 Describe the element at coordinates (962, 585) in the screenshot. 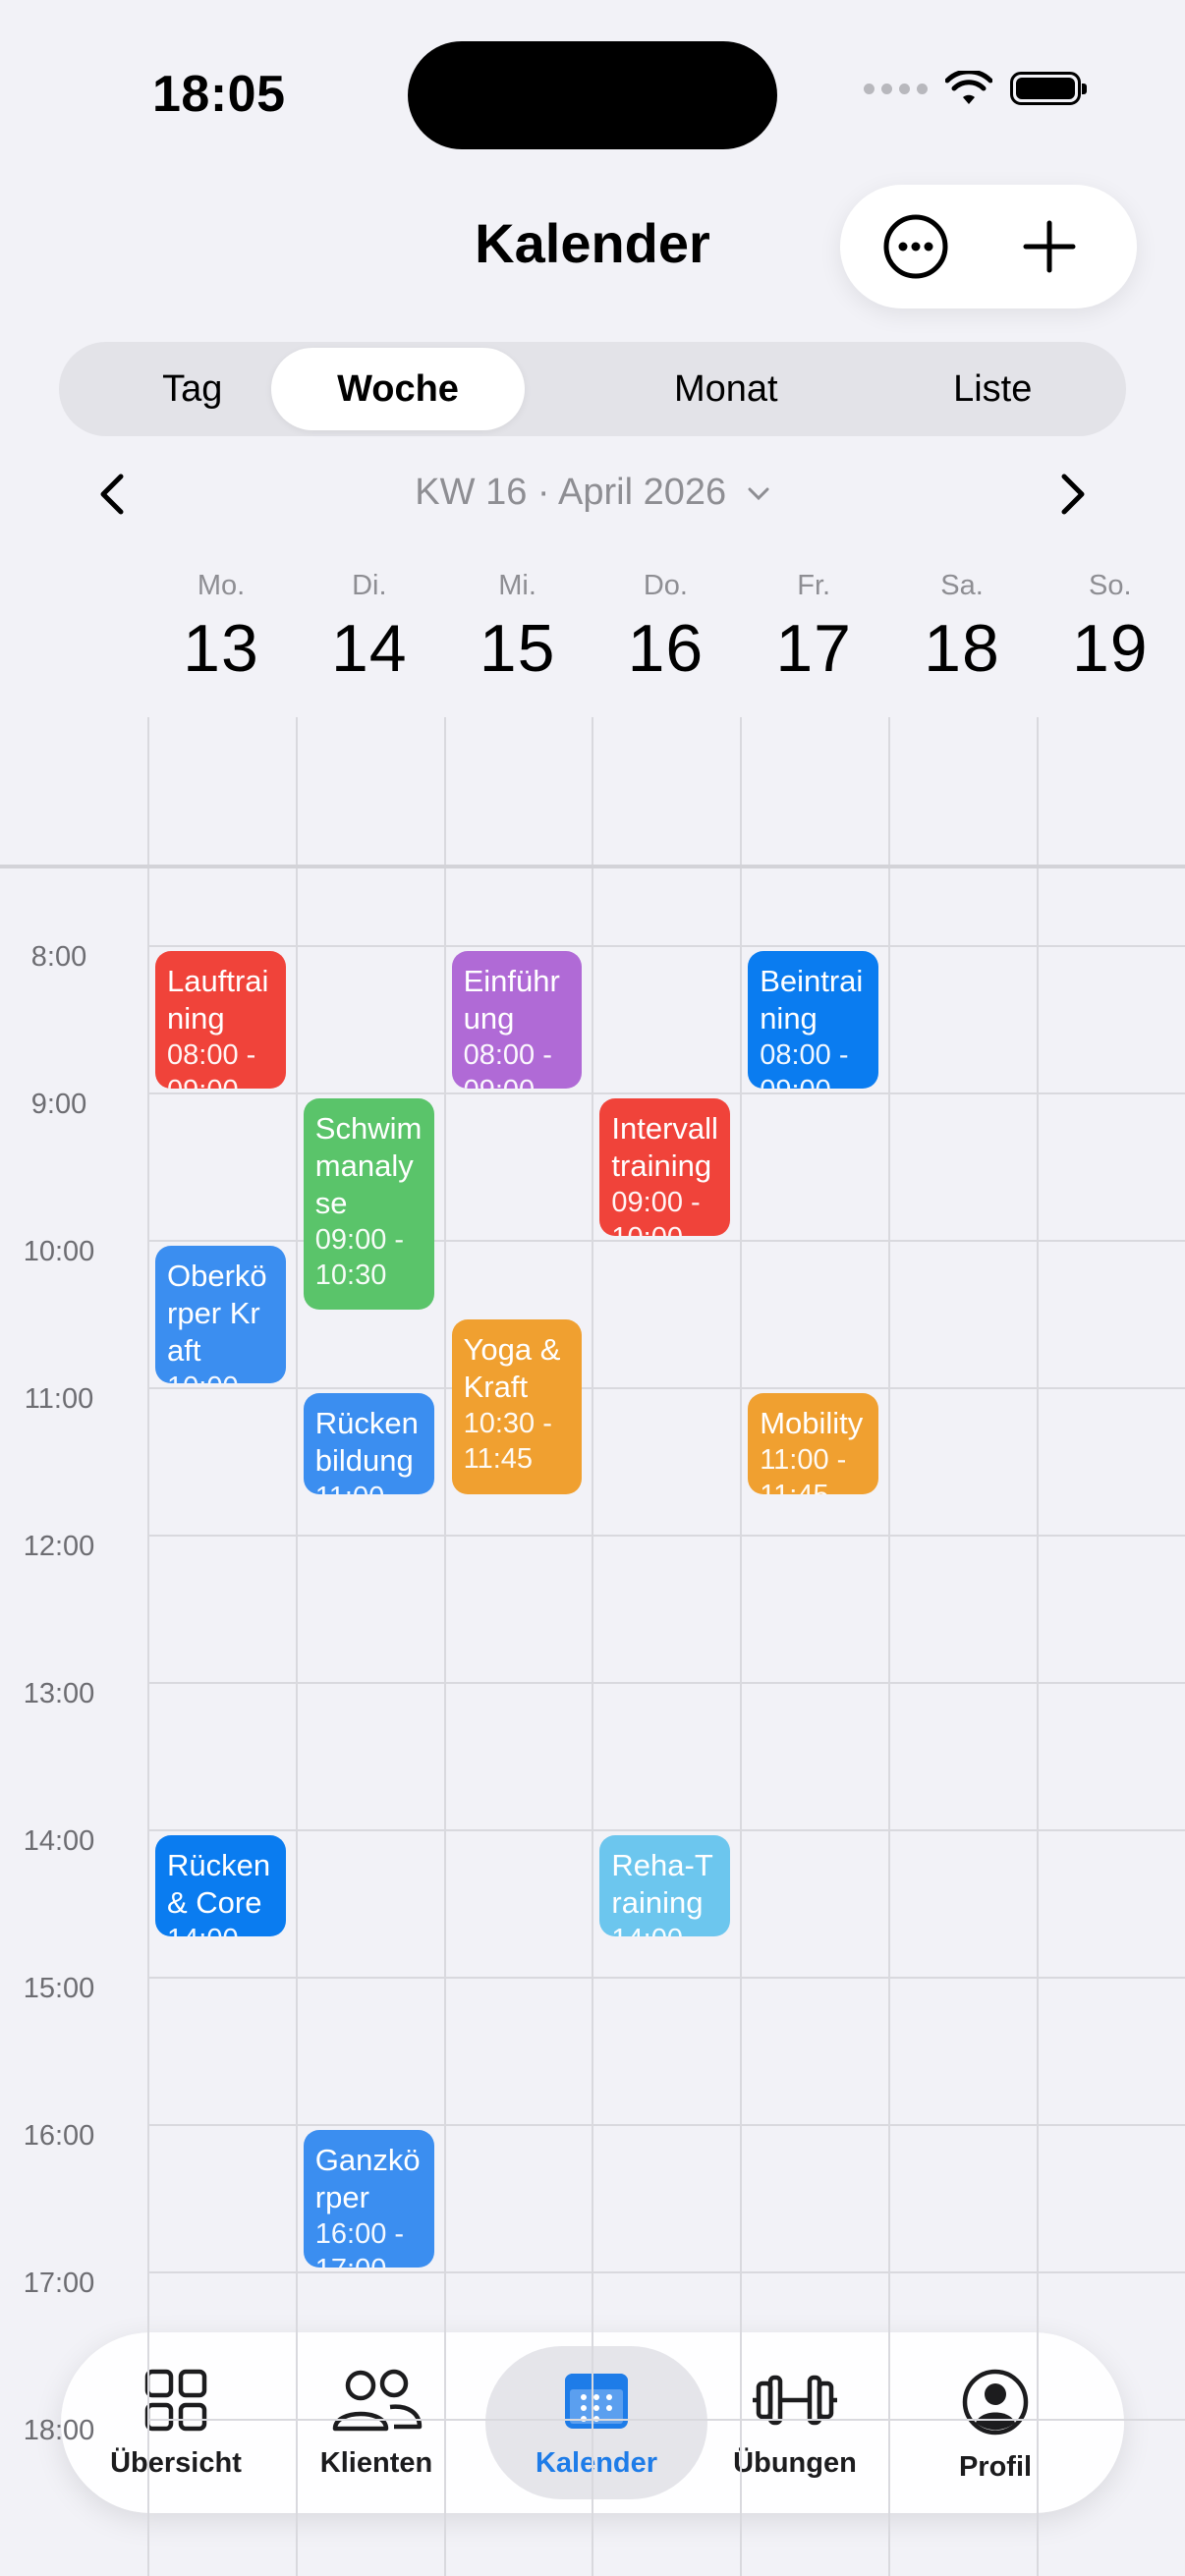

I see `day-name: Sa.` at that location.